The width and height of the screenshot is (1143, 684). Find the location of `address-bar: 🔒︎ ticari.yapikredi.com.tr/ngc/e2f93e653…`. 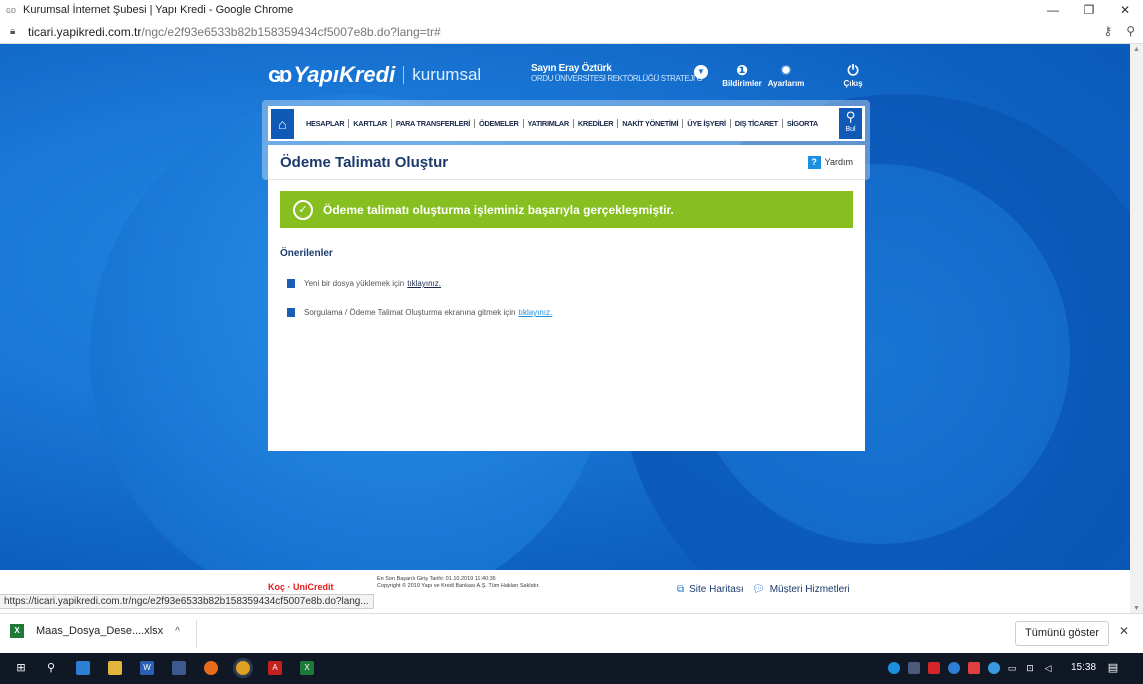

address-bar: 🔒︎ ticari.yapikredi.com.tr/ngc/e2f93e653… is located at coordinates (571, 32).